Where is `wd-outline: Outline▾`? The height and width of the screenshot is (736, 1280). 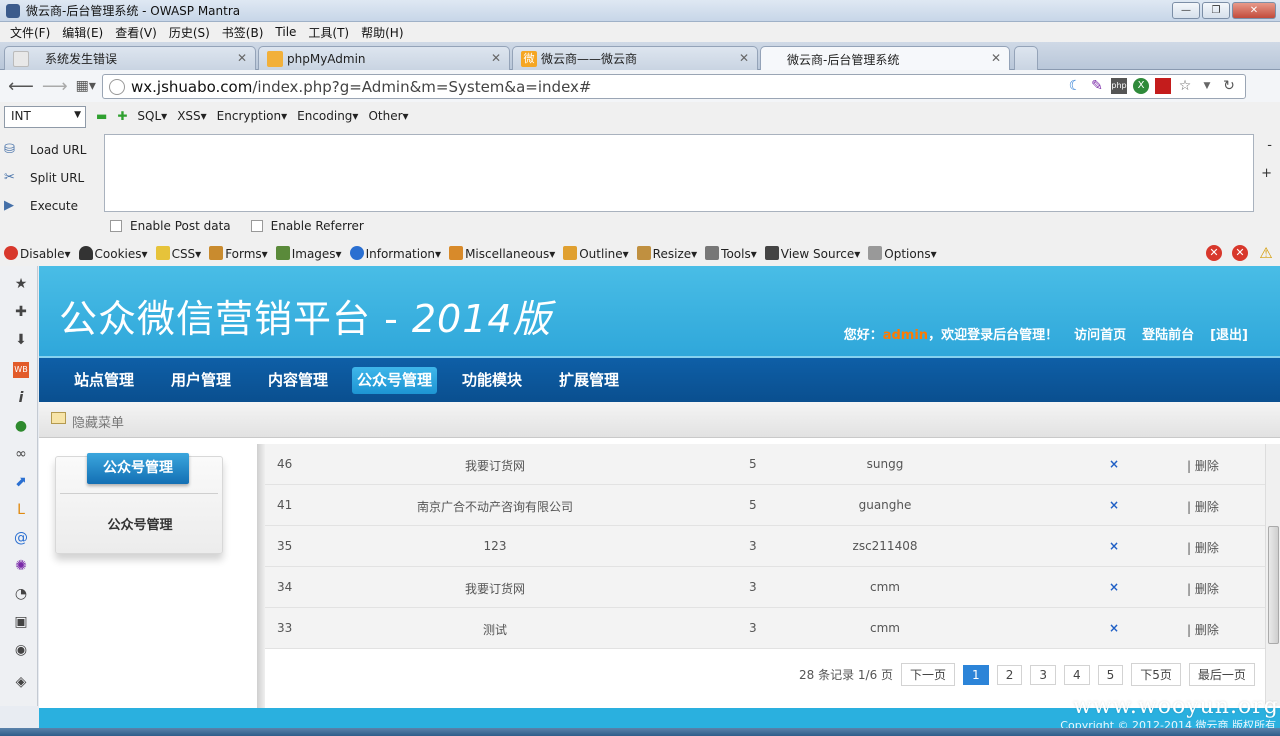 wd-outline: Outline▾ is located at coordinates (596, 253).